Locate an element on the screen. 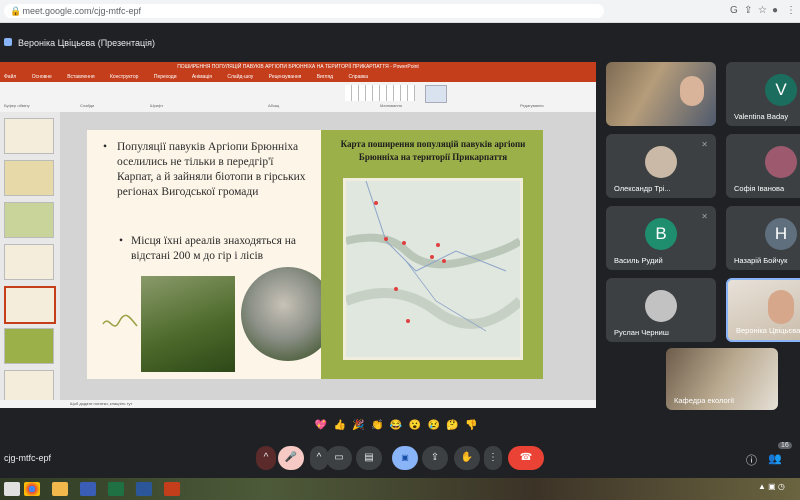 The image size is (800, 500). reaction-sad: 😢 is located at coordinates (434, 425).